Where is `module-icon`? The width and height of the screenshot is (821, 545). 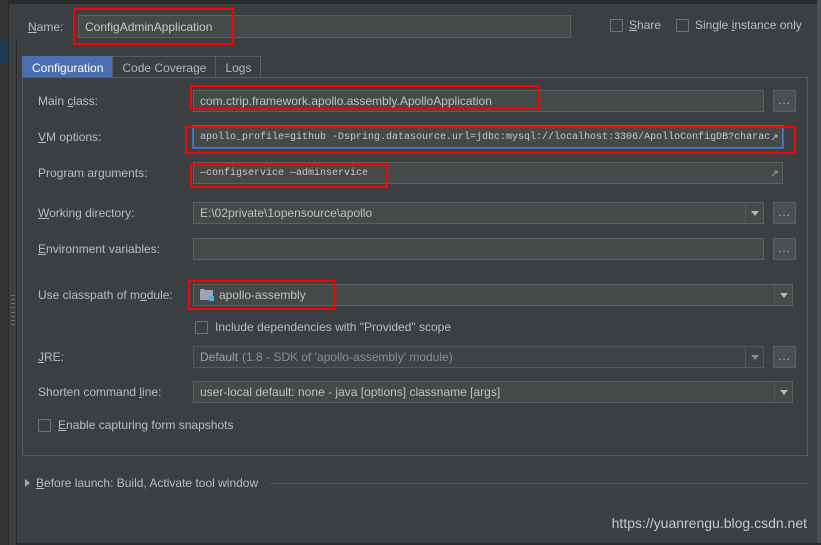
module-icon is located at coordinates (207, 295).